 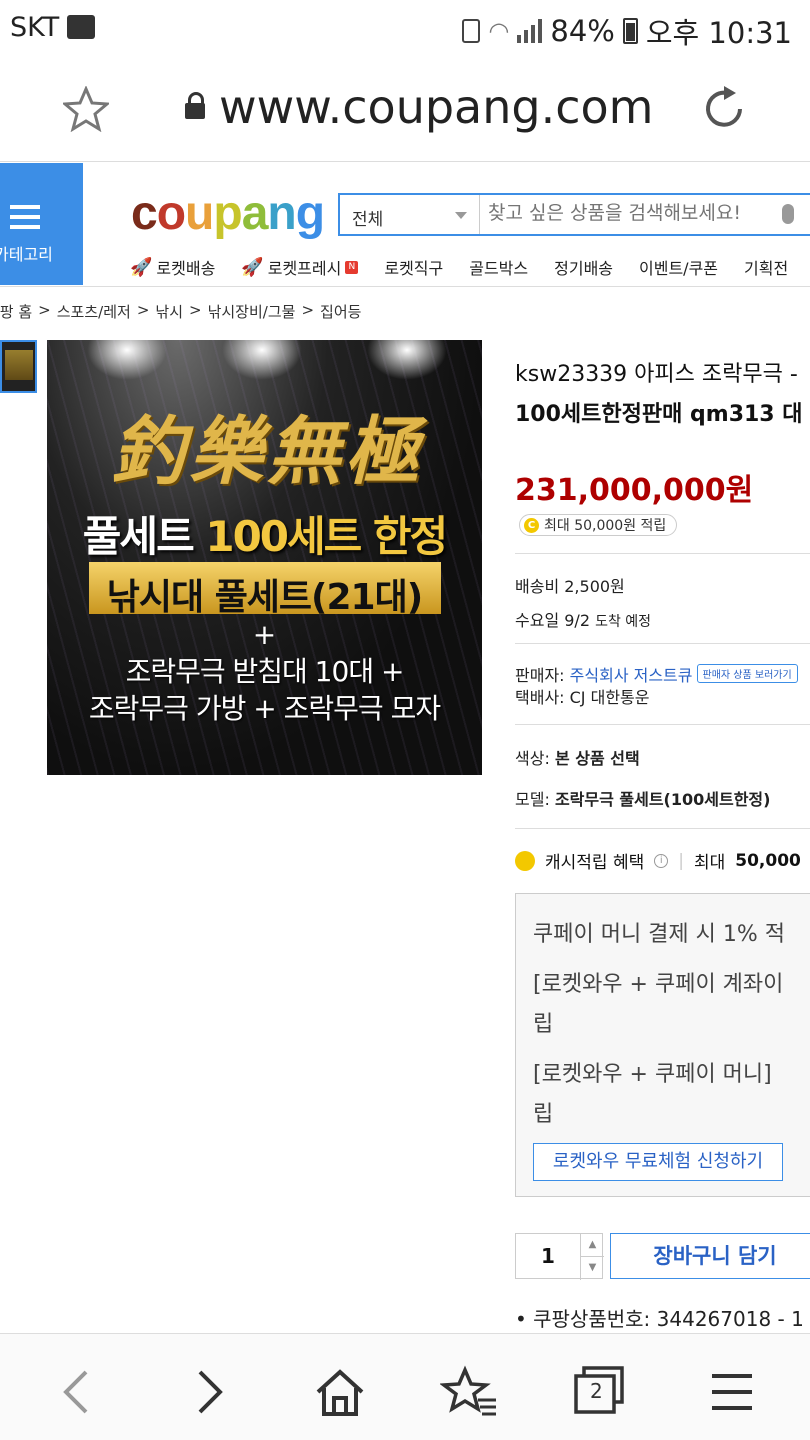 I want to click on image-headline: 풀세트 100세트 한정, so click(x=264, y=533).